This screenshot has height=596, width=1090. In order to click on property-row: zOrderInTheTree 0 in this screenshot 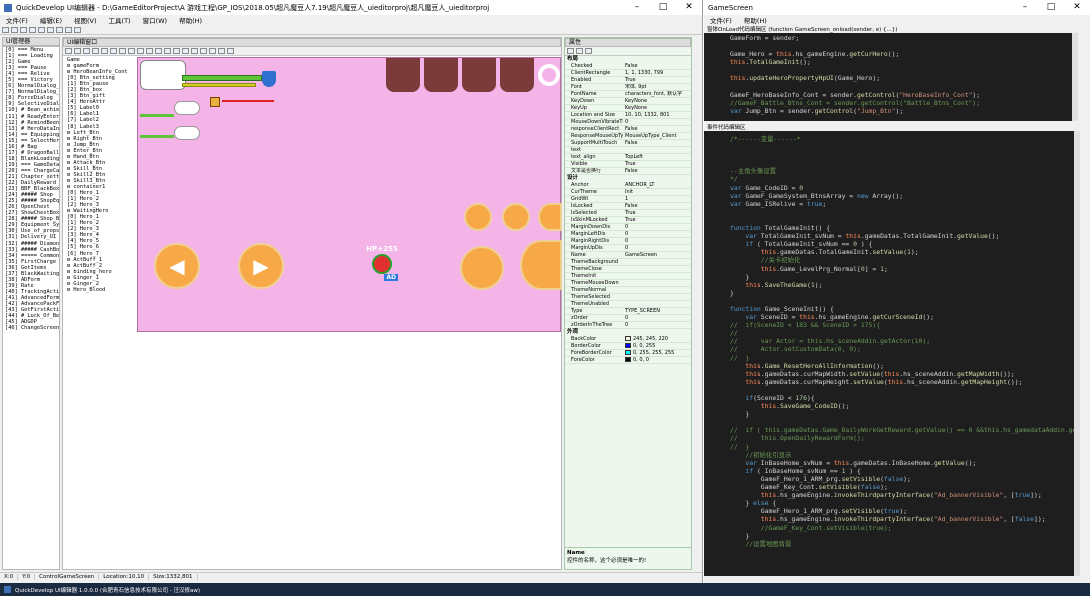, I will do `click(628, 325)`.